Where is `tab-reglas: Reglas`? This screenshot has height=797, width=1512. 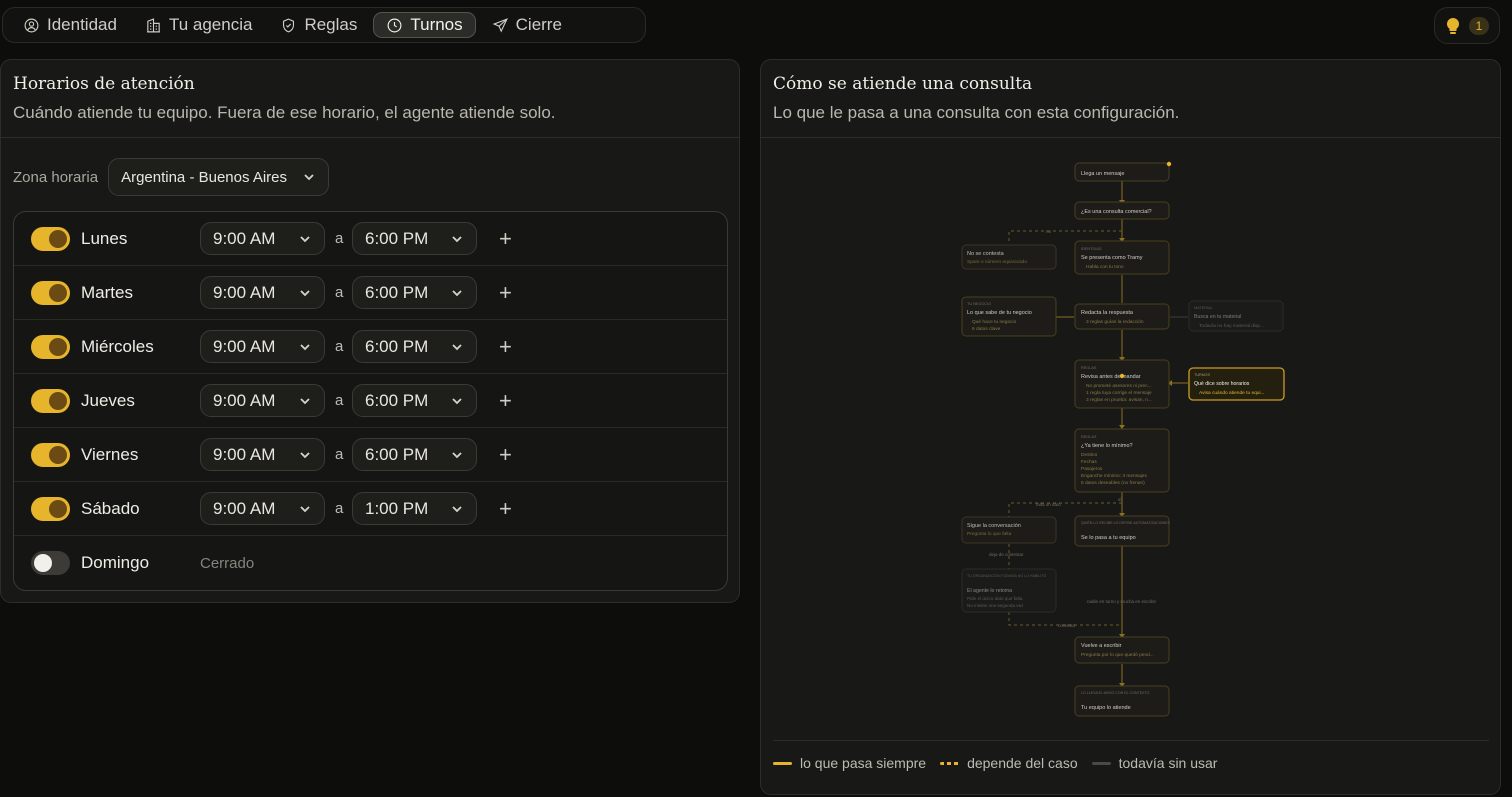 tab-reglas: Reglas is located at coordinates (318, 25).